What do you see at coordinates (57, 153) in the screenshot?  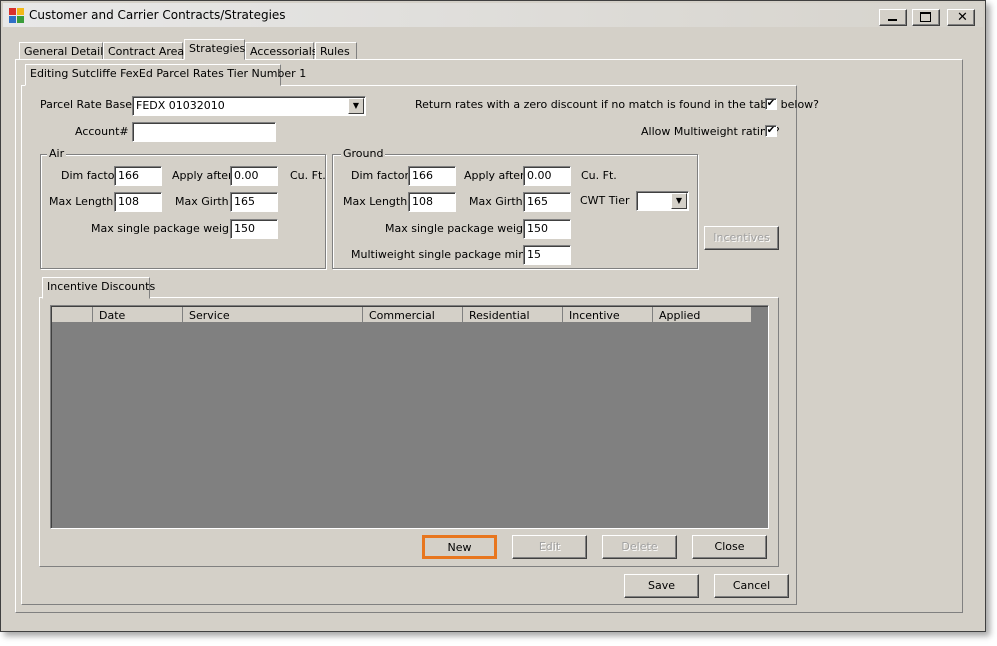 I see `air-group-title: Air` at bounding box center [57, 153].